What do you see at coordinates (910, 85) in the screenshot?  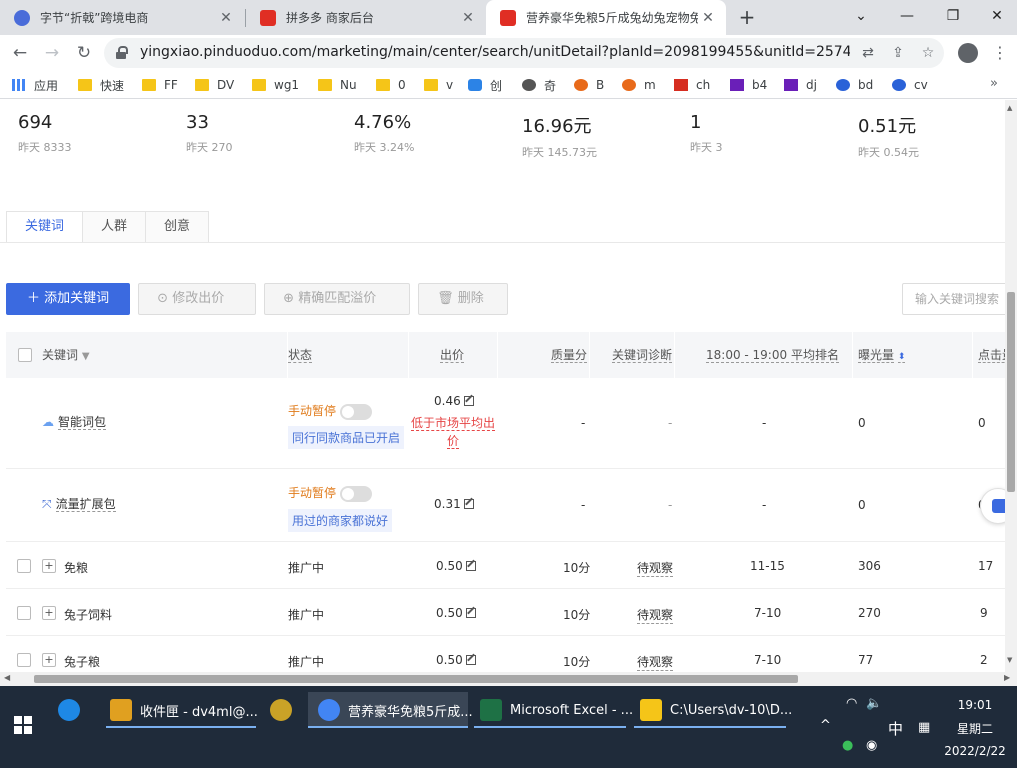 I see `bookmark-cv: cv` at bounding box center [910, 85].